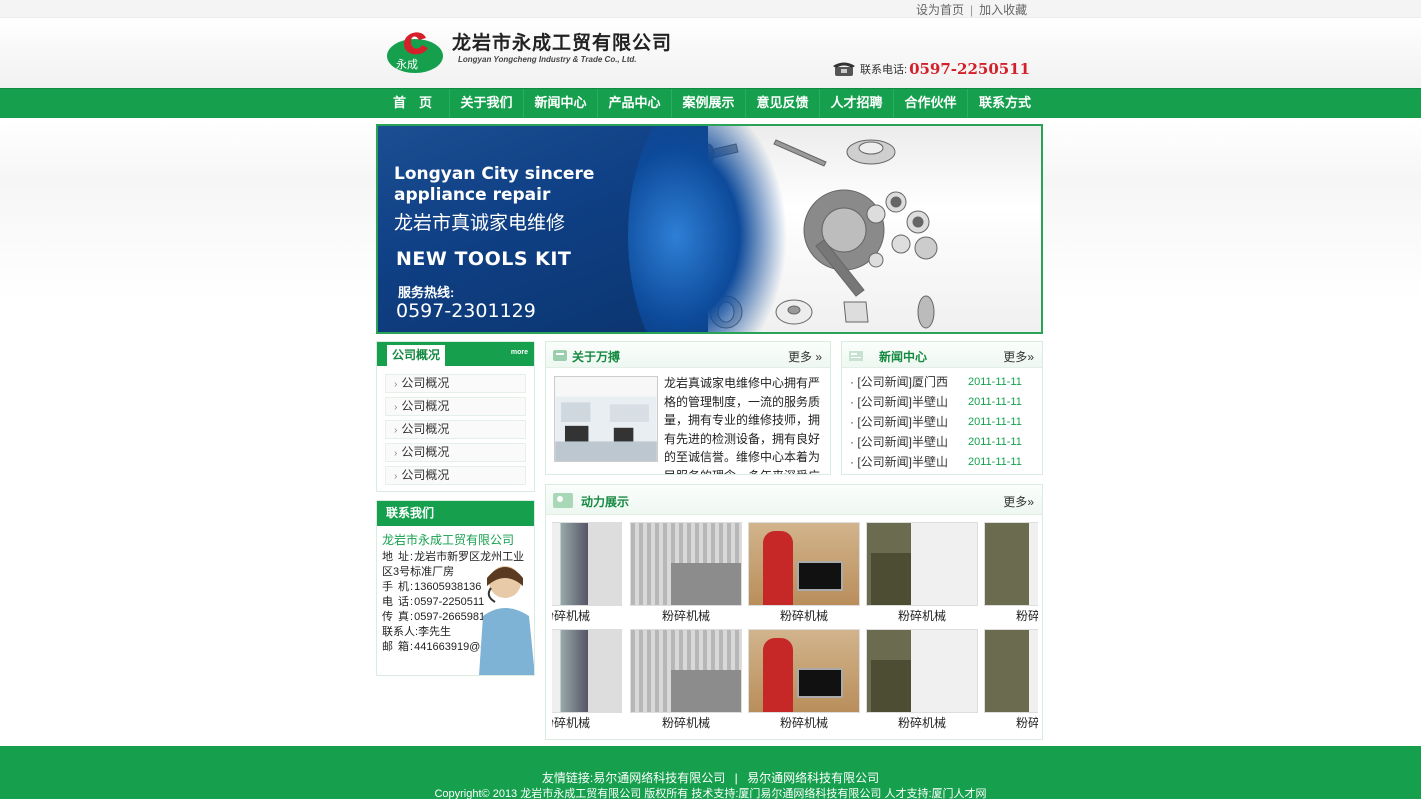 Image resolution: width=1421 pixels, height=799 pixels. Describe the element at coordinates (415, 50) in the screenshot. I see `company-logo: 永成` at that location.